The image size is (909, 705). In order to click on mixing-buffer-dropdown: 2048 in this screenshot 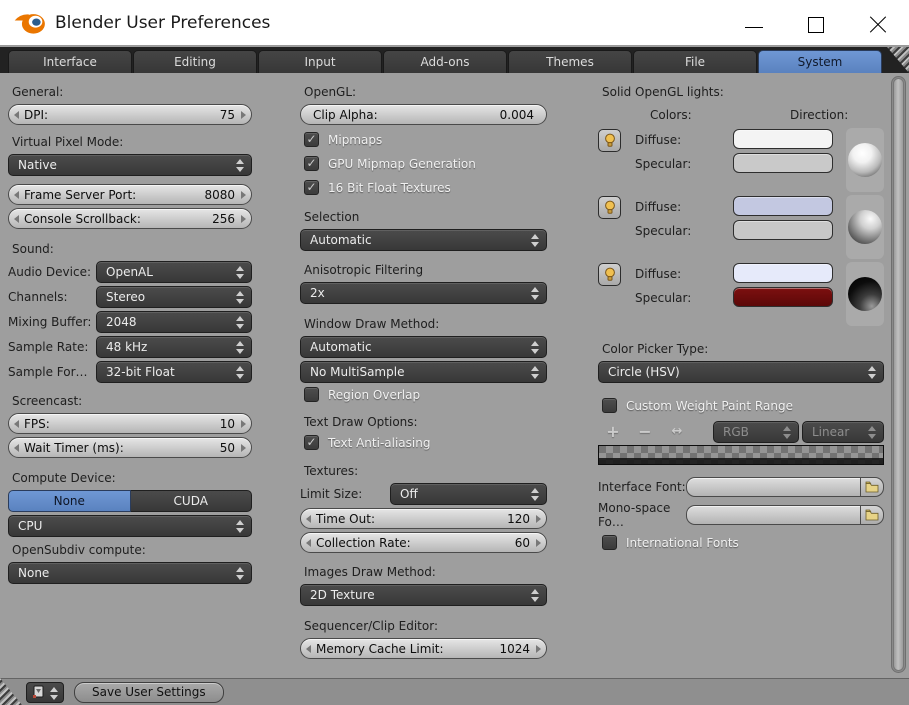, I will do `click(174, 322)`.